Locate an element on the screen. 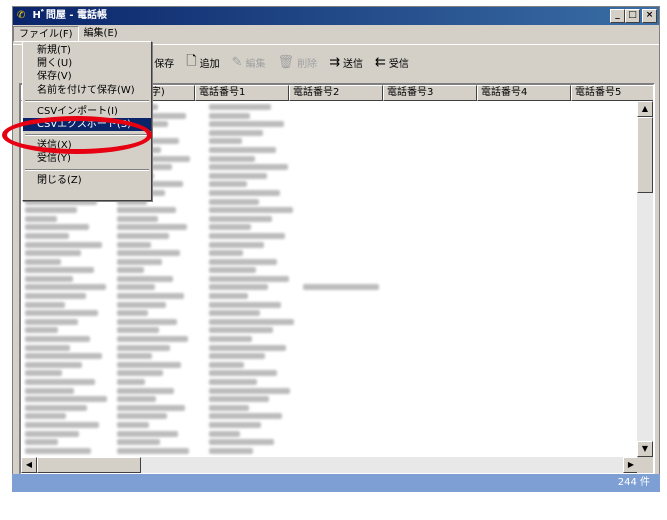 The width and height of the screenshot is (667, 520). maximize-button: □ is located at coordinates (632, 16).